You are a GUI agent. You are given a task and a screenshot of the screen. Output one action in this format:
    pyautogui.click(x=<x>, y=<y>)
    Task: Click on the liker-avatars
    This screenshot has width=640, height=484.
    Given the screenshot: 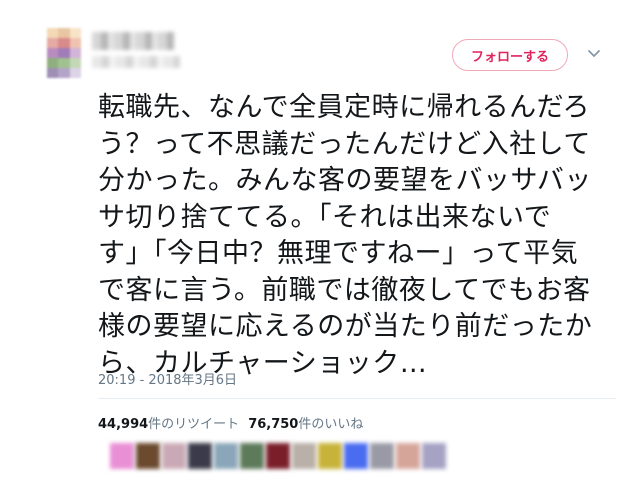 What is the action you would take?
    pyautogui.click(x=278, y=456)
    